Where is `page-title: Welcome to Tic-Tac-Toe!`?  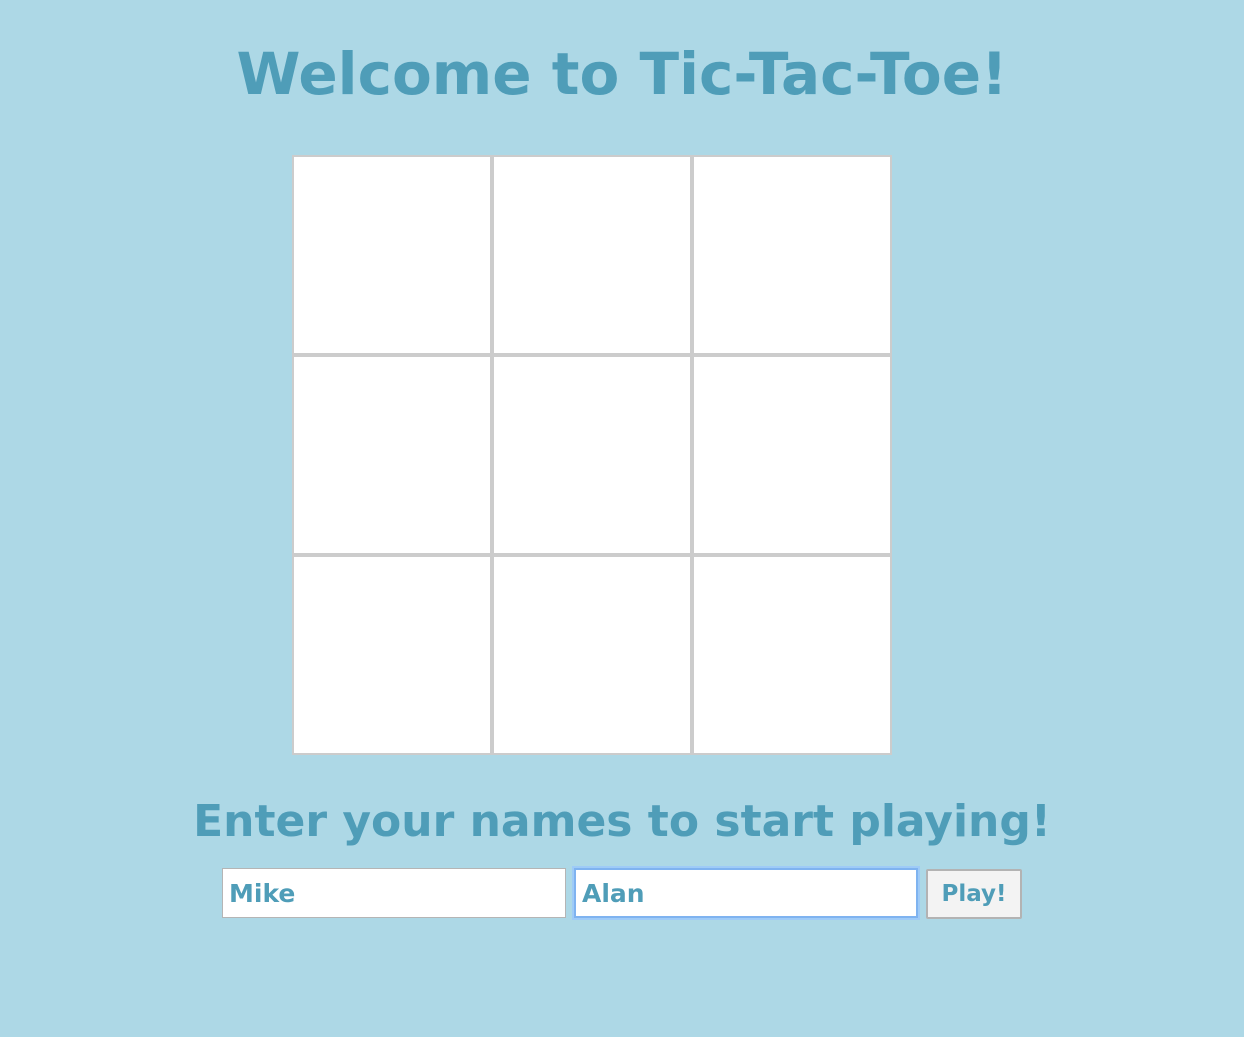
page-title: Welcome to Tic-Tac-Toe! is located at coordinates (622, 74).